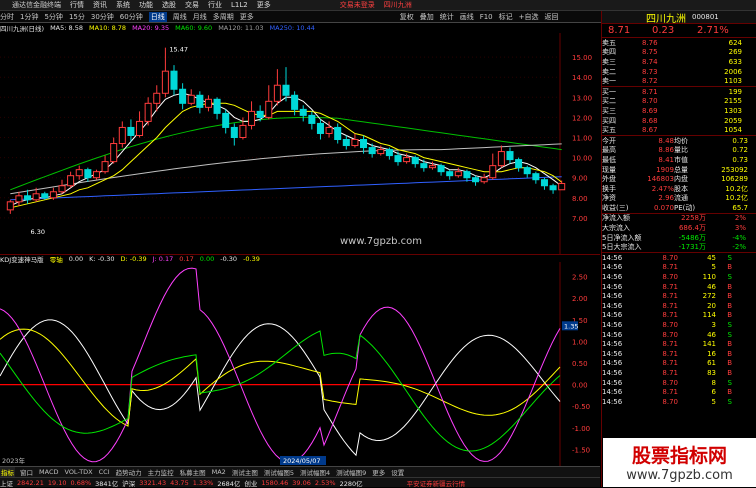 The width and height of the screenshot is (756, 488). What do you see at coordinates (378, 472) in the screenshot?
I see `indicator-tab: 更多` at bounding box center [378, 472].